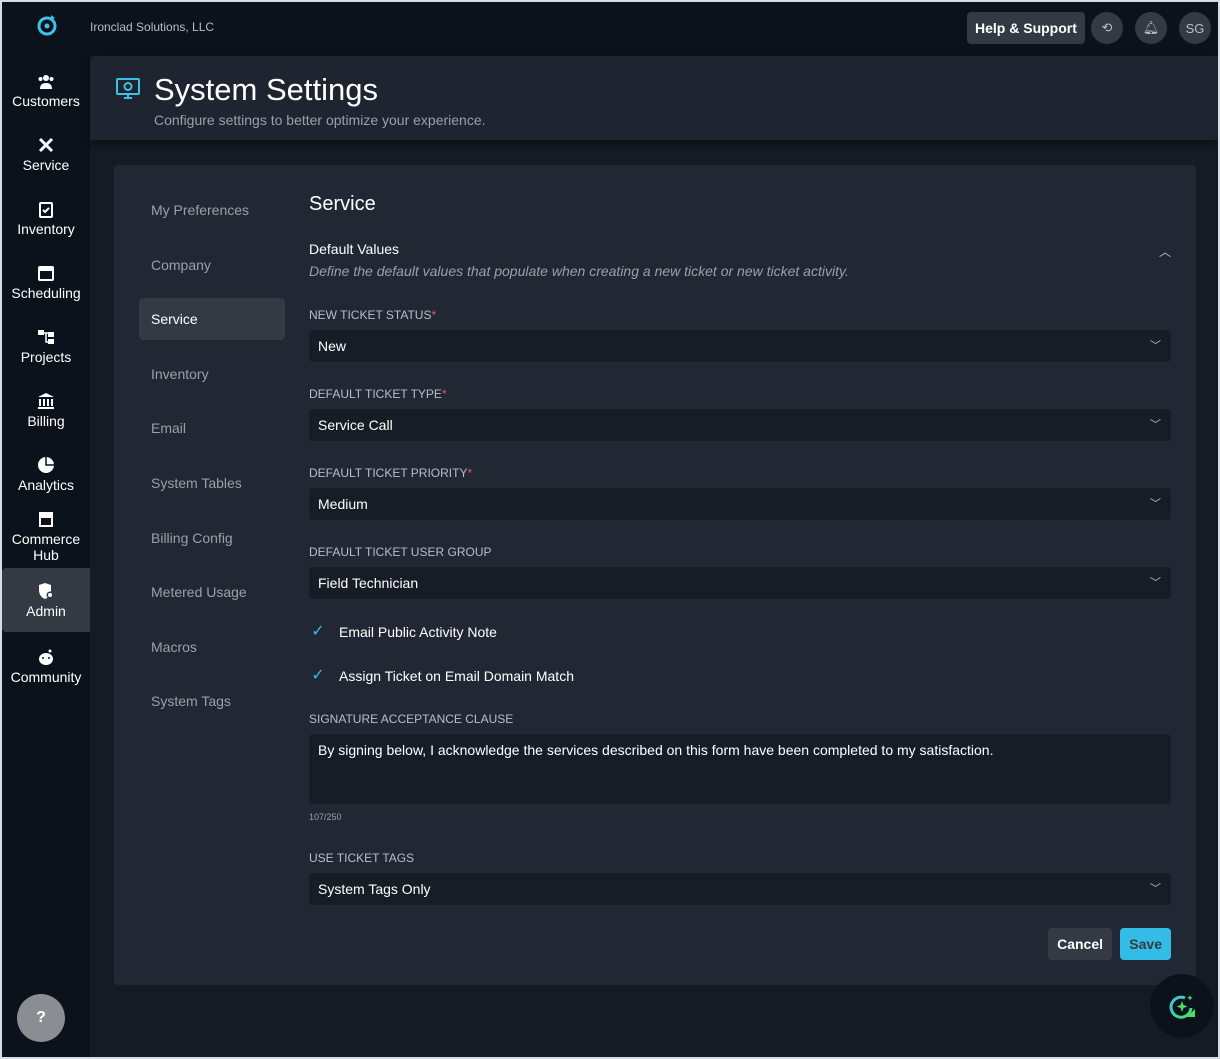 The image size is (1220, 1059). Describe the element at coordinates (212, 701) in the screenshot. I see `settings-nav-system-tags: System Tags` at that location.